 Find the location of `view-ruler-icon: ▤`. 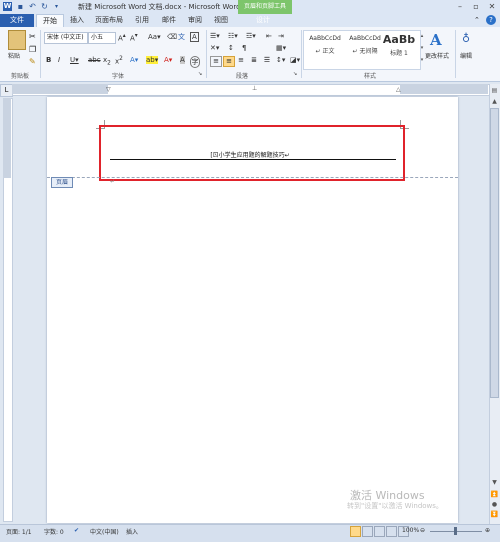

view-ruler-icon: ▤ is located at coordinates (494, 90).